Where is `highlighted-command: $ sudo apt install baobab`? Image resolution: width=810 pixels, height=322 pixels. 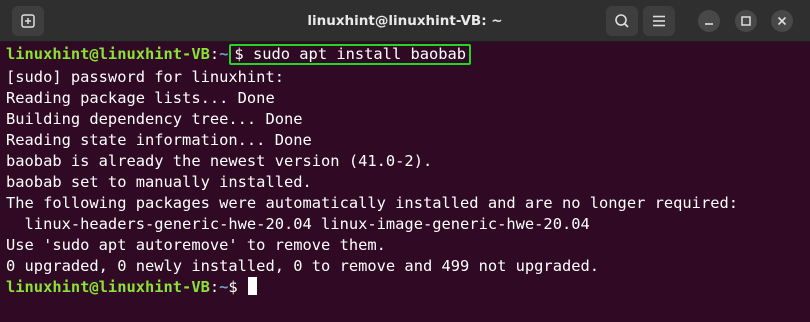 highlighted-command: $ sudo apt install baobab is located at coordinates (350, 54).